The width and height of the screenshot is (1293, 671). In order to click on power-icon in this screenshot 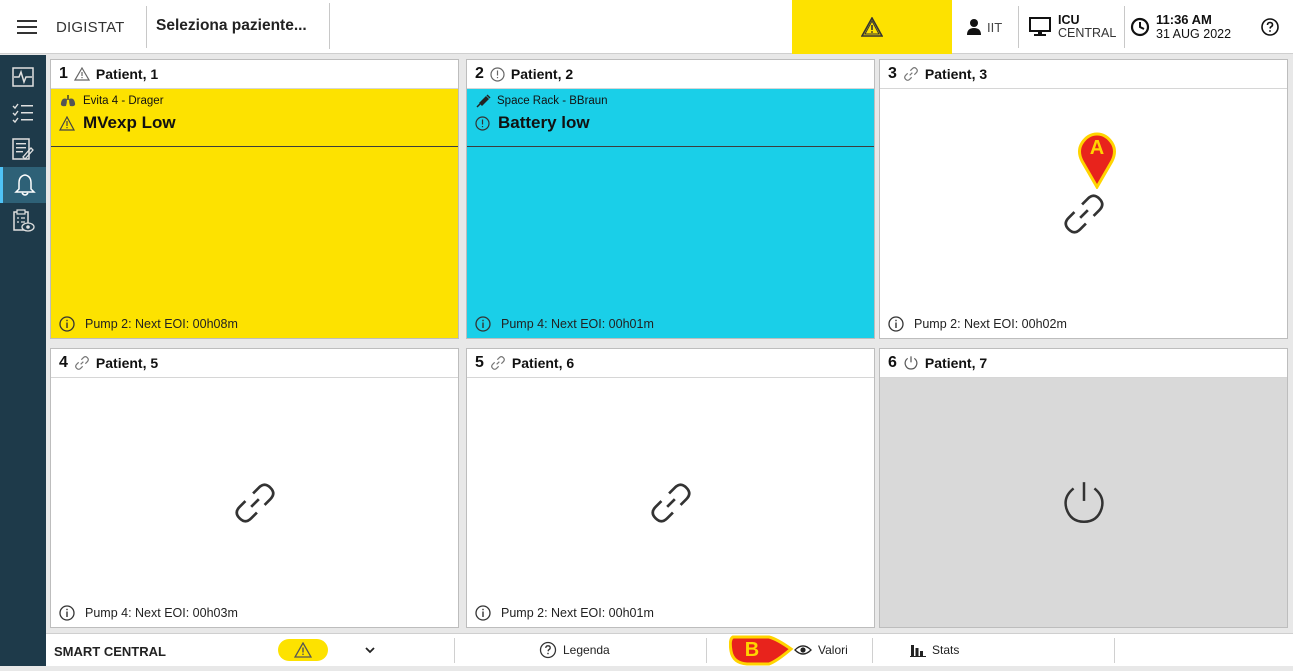, I will do `click(1083, 502)`.